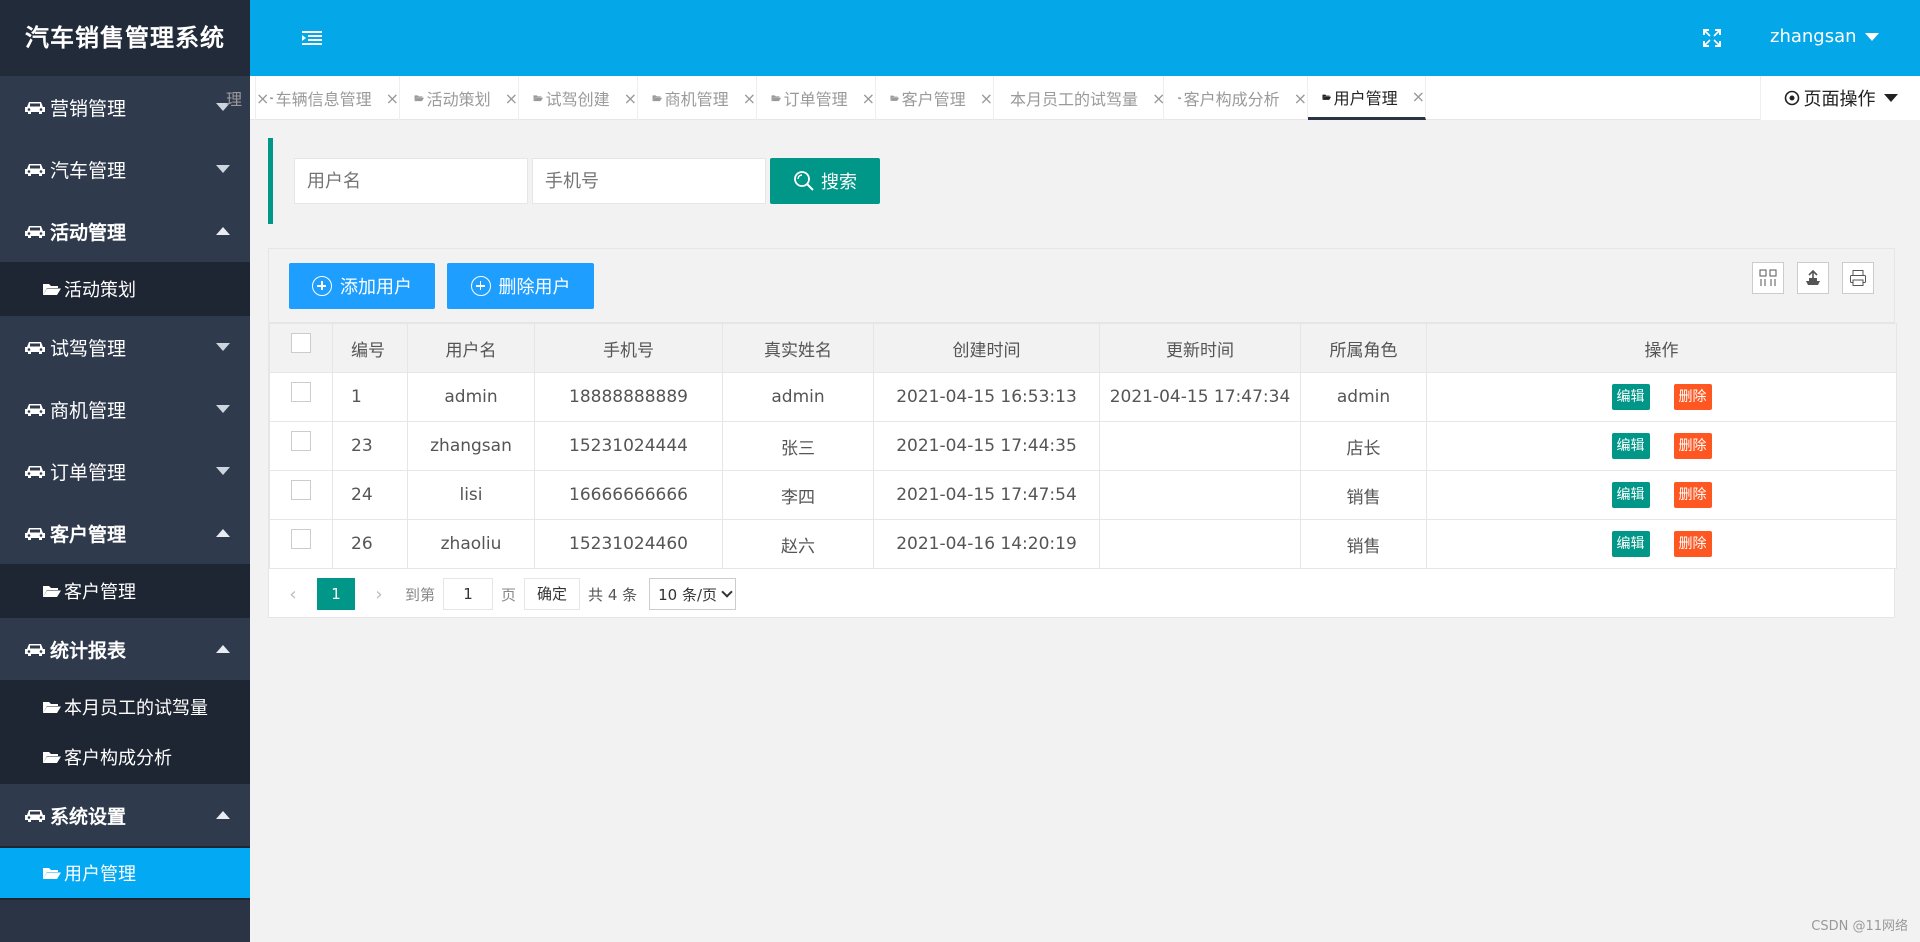  I want to click on column-header: 更新时间, so click(1200, 348).